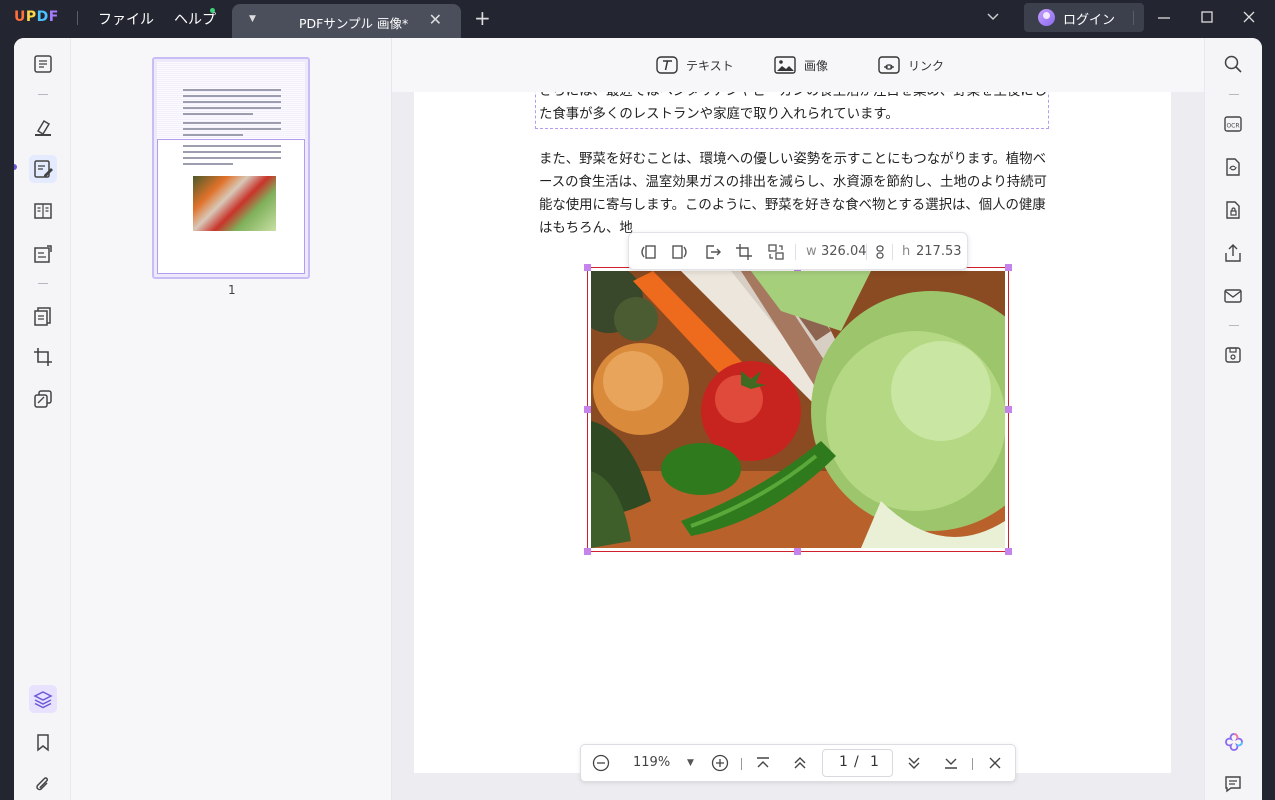 This screenshot has height=800, width=1275. Describe the element at coordinates (793, 97) in the screenshot. I see `paragraph-line: さらには、最近ではベジタリアンやビーガンの食生活が注目を集め、野菜を主役にし` at that location.